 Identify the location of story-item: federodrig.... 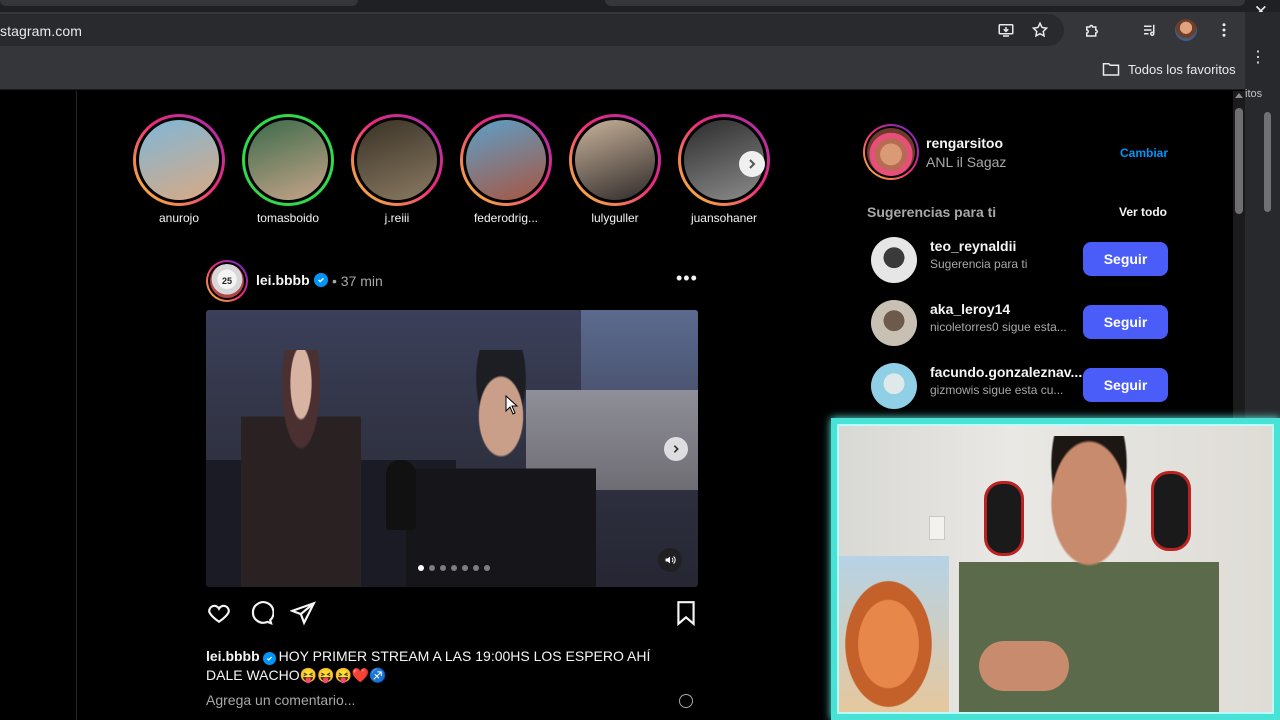
(506, 169).